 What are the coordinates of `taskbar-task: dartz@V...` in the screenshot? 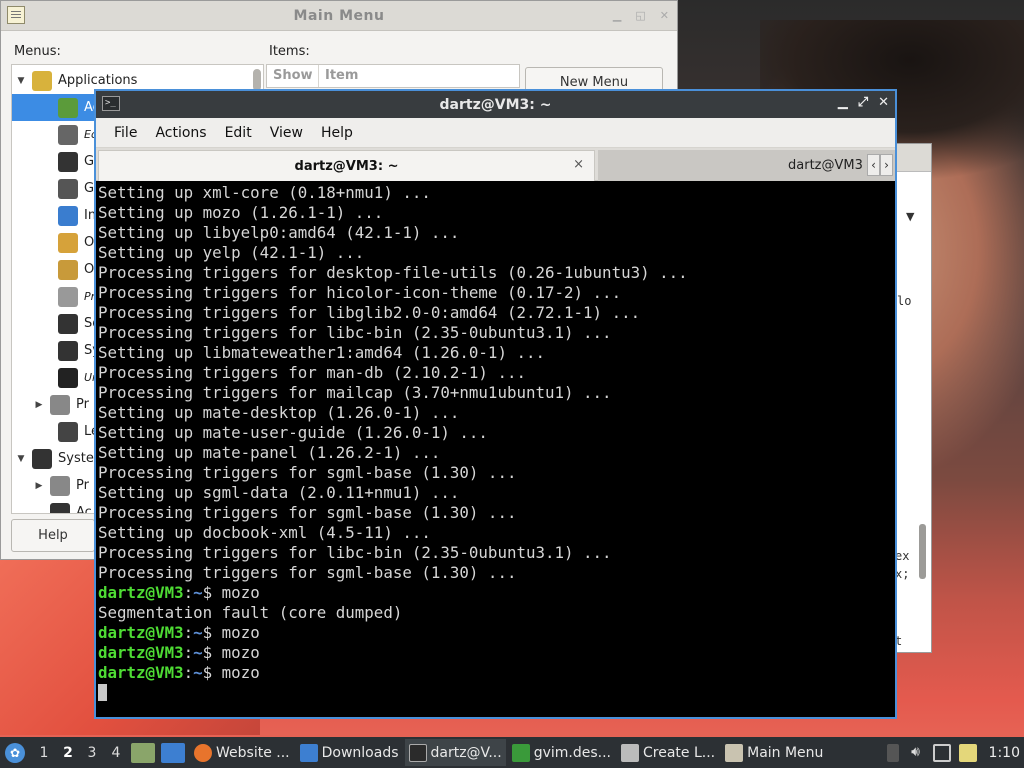 It's located at (455, 752).